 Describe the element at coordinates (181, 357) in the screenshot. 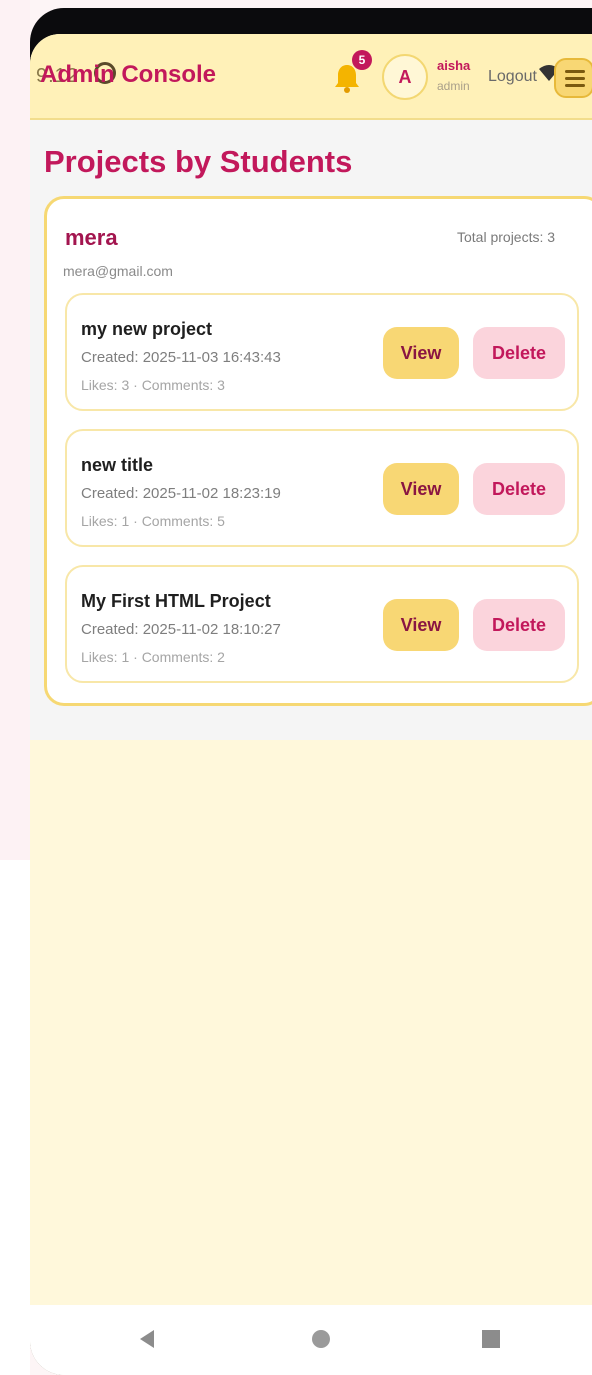

I see `project-created: Created: 2025-11-03 16:43:43` at that location.